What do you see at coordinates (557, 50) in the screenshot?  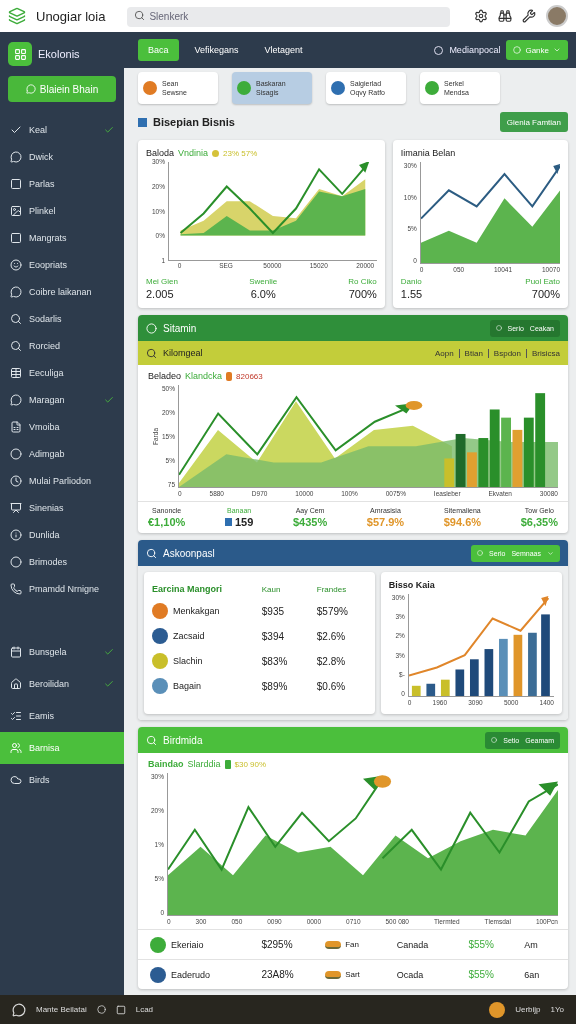 I see `caret-icon` at bounding box center [557, 50].